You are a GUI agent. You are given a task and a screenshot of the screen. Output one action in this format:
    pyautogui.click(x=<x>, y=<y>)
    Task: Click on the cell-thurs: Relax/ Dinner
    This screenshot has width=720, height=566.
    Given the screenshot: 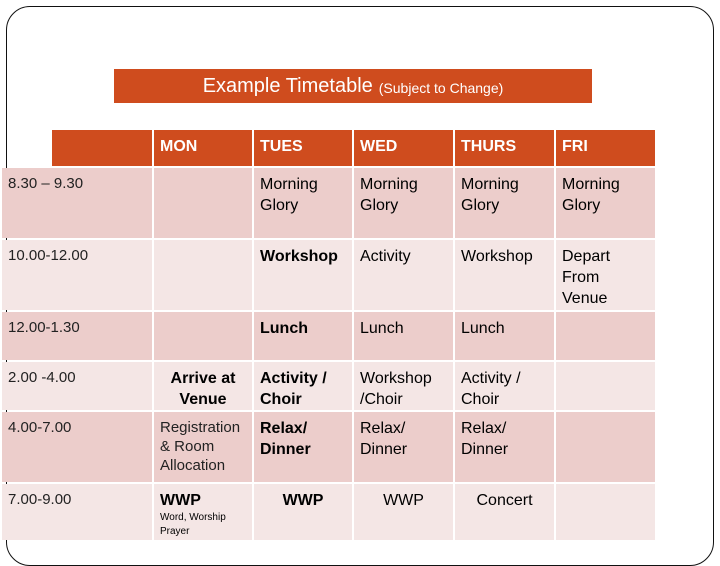 What is the action you would take?
    pyautogui.click(x=504, y=447)
    